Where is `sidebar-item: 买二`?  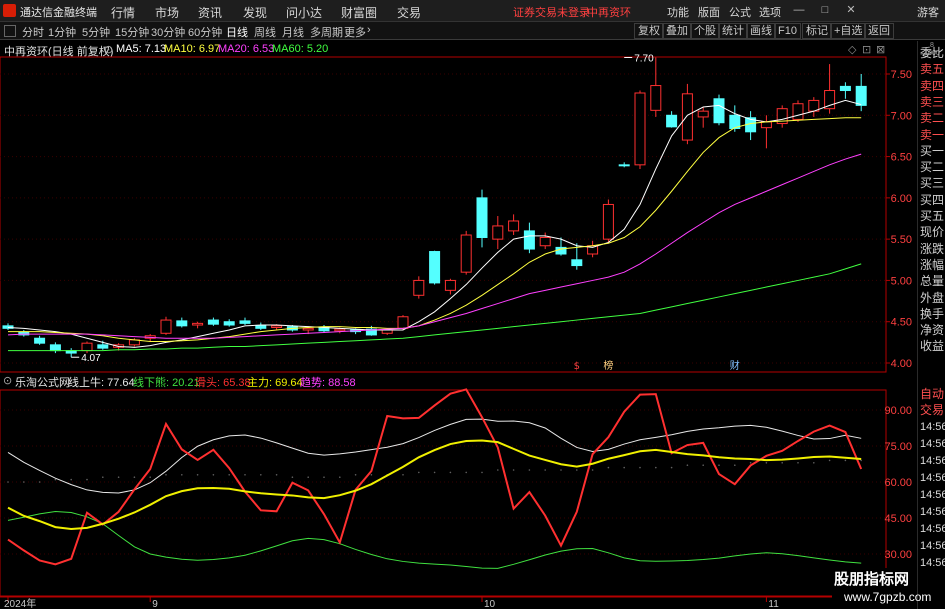 sidebar-item: 买二 is located at coordinates (932, 167).